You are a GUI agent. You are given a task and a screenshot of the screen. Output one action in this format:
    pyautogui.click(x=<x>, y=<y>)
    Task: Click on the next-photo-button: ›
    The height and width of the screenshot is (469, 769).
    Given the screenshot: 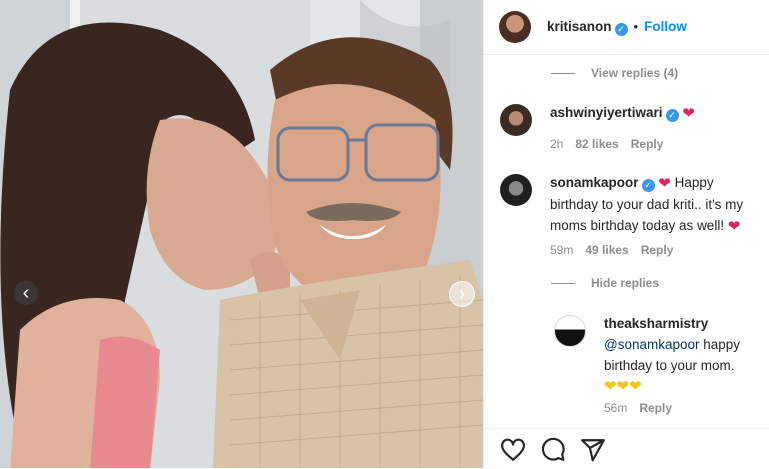 What is the action you would take?
    pyautogui.click(x=462, y=294)
    